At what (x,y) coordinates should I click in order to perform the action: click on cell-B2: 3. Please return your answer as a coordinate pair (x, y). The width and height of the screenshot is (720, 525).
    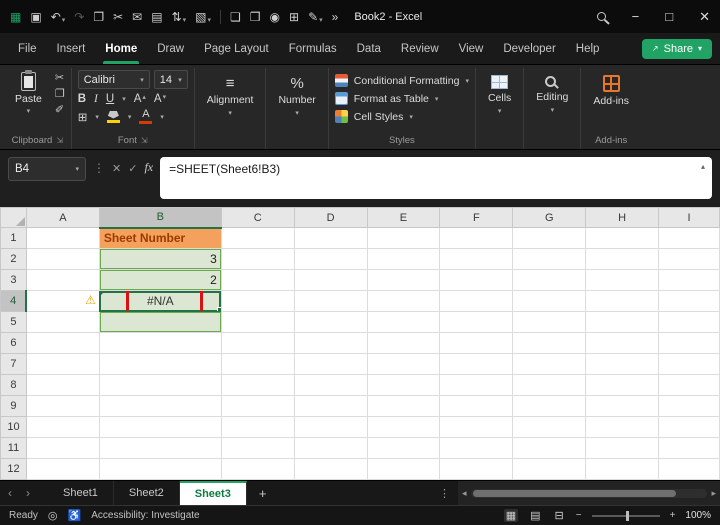
    Looking at the image, I should click on (160, 259).